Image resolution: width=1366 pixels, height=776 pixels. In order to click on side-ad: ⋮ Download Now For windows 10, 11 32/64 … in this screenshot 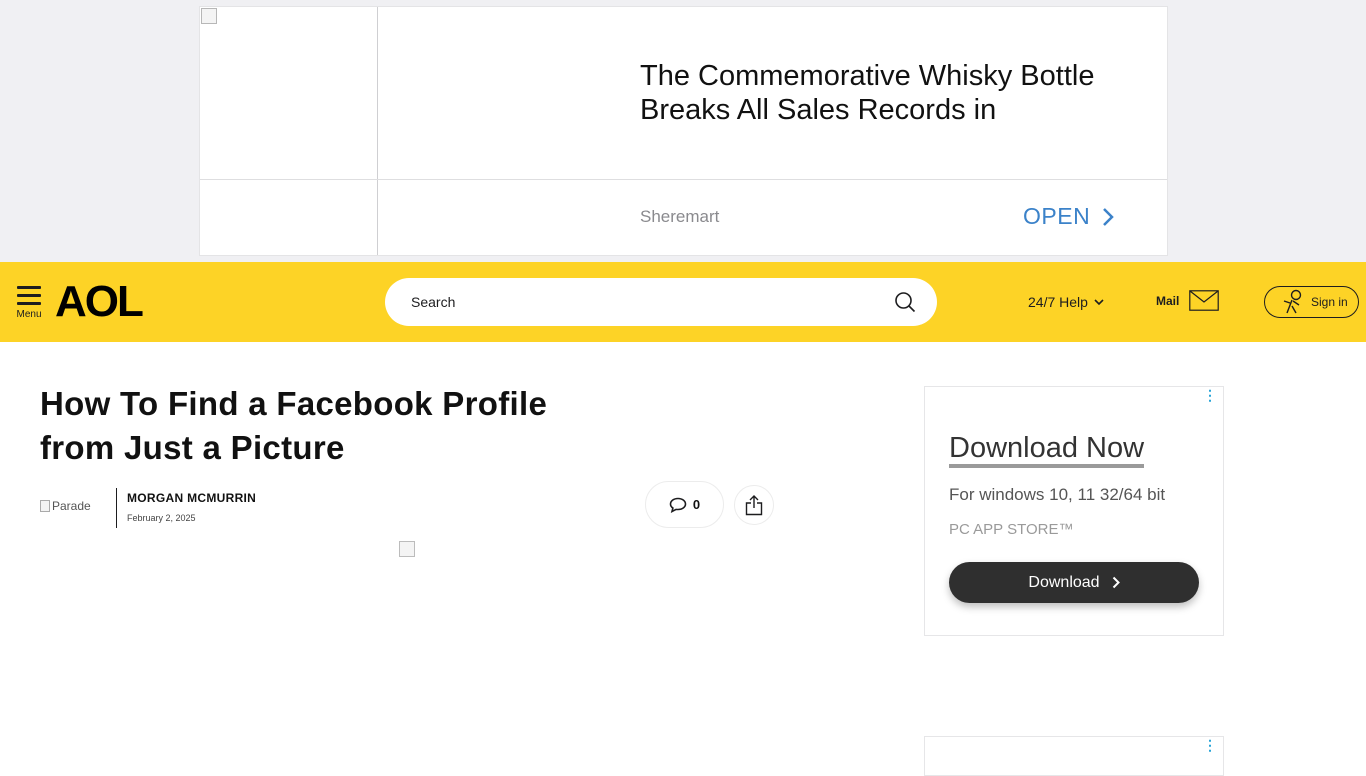, I will do `click(1074, 511)`.